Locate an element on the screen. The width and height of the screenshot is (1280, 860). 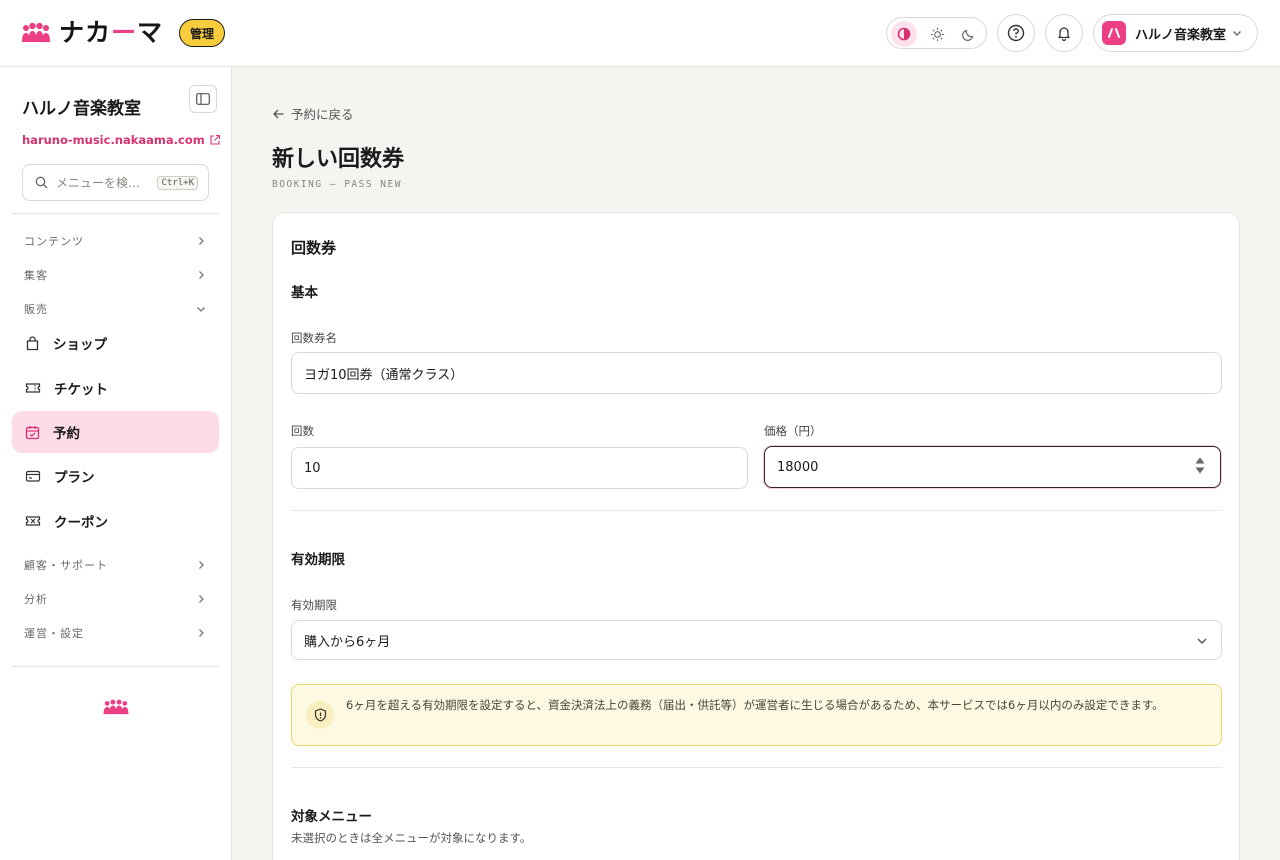
stepper-down-icon is located at coordinates (1200, 470).